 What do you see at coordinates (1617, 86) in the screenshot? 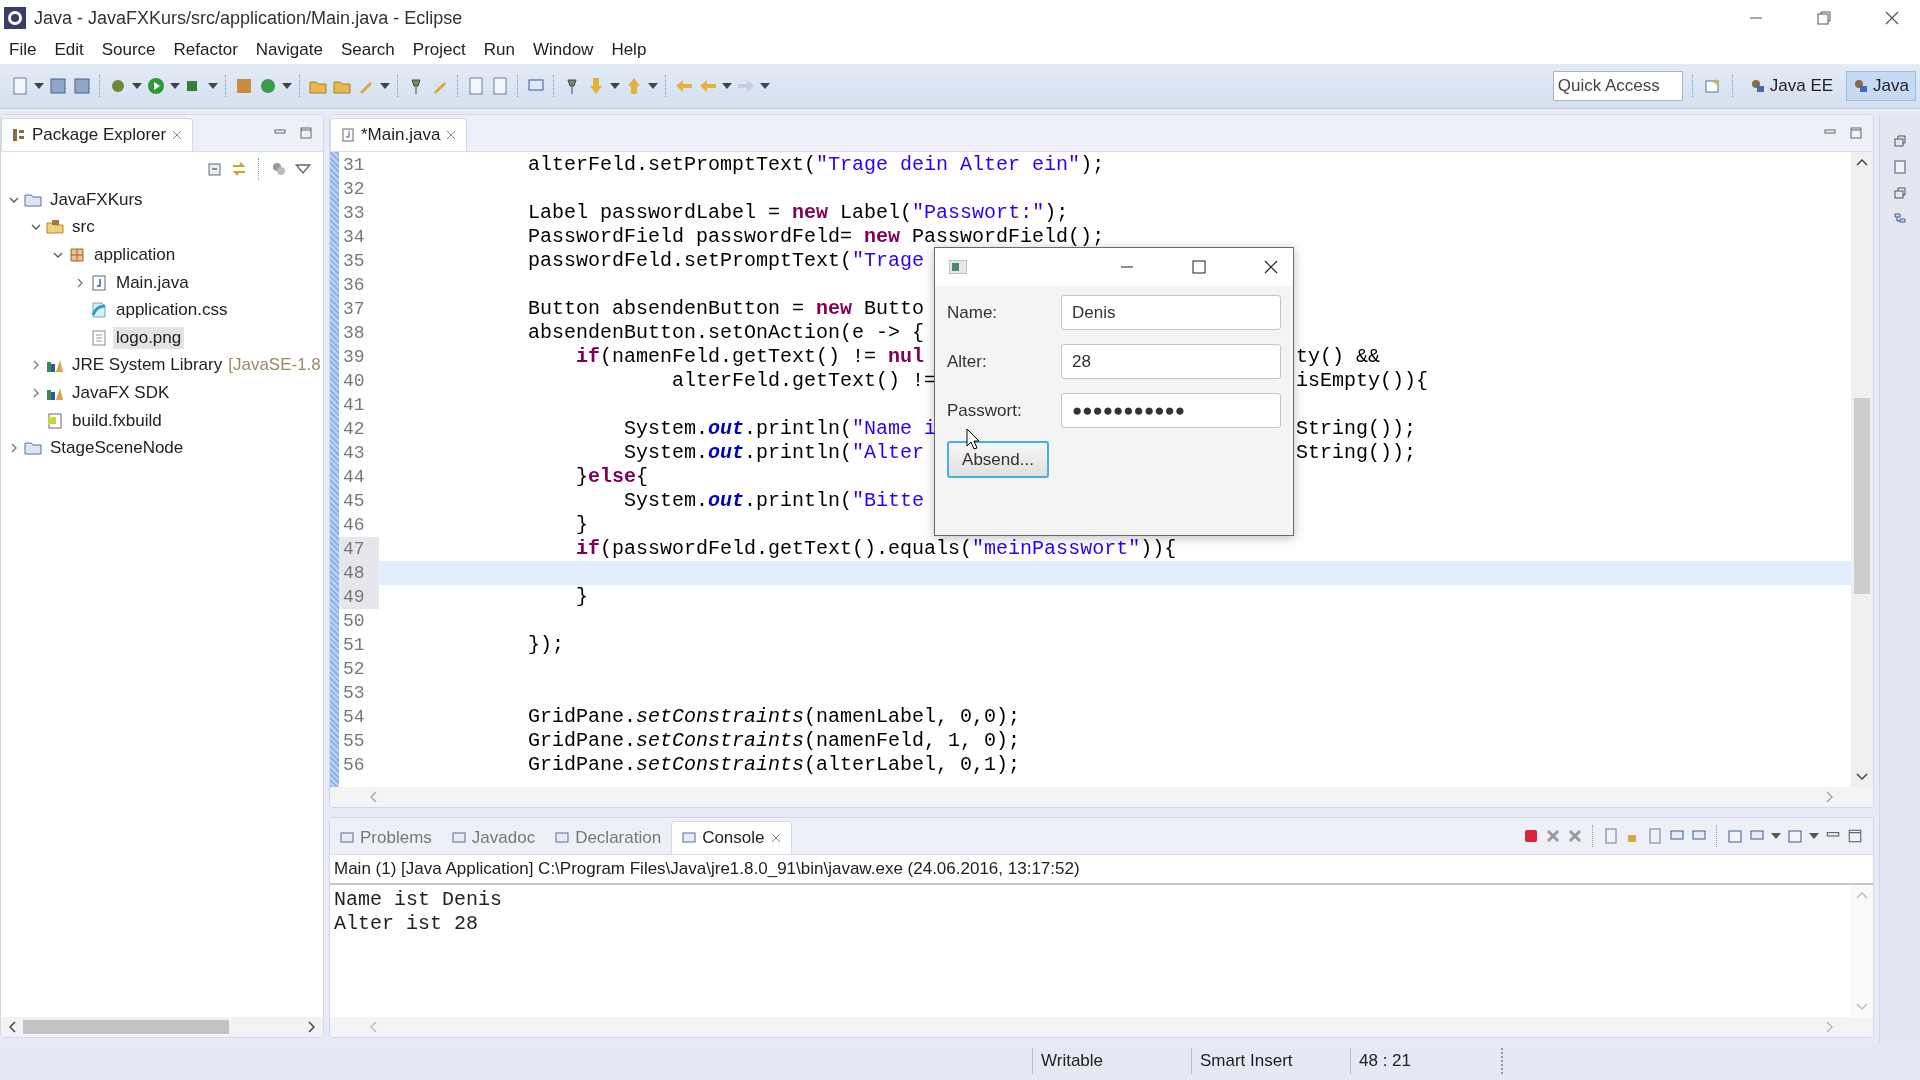
I see `quick-access-field: Quick Access` at bounding box center [1617, 86].